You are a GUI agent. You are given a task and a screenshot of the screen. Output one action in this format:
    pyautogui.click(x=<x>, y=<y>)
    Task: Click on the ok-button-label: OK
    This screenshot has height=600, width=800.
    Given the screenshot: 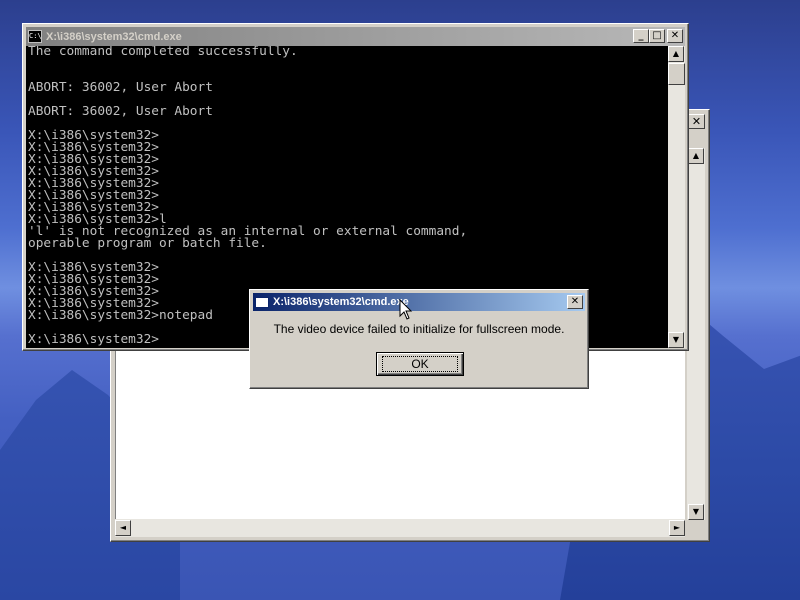 What is the action you would take?
    pyautogui.click(x=420, y=364)
    